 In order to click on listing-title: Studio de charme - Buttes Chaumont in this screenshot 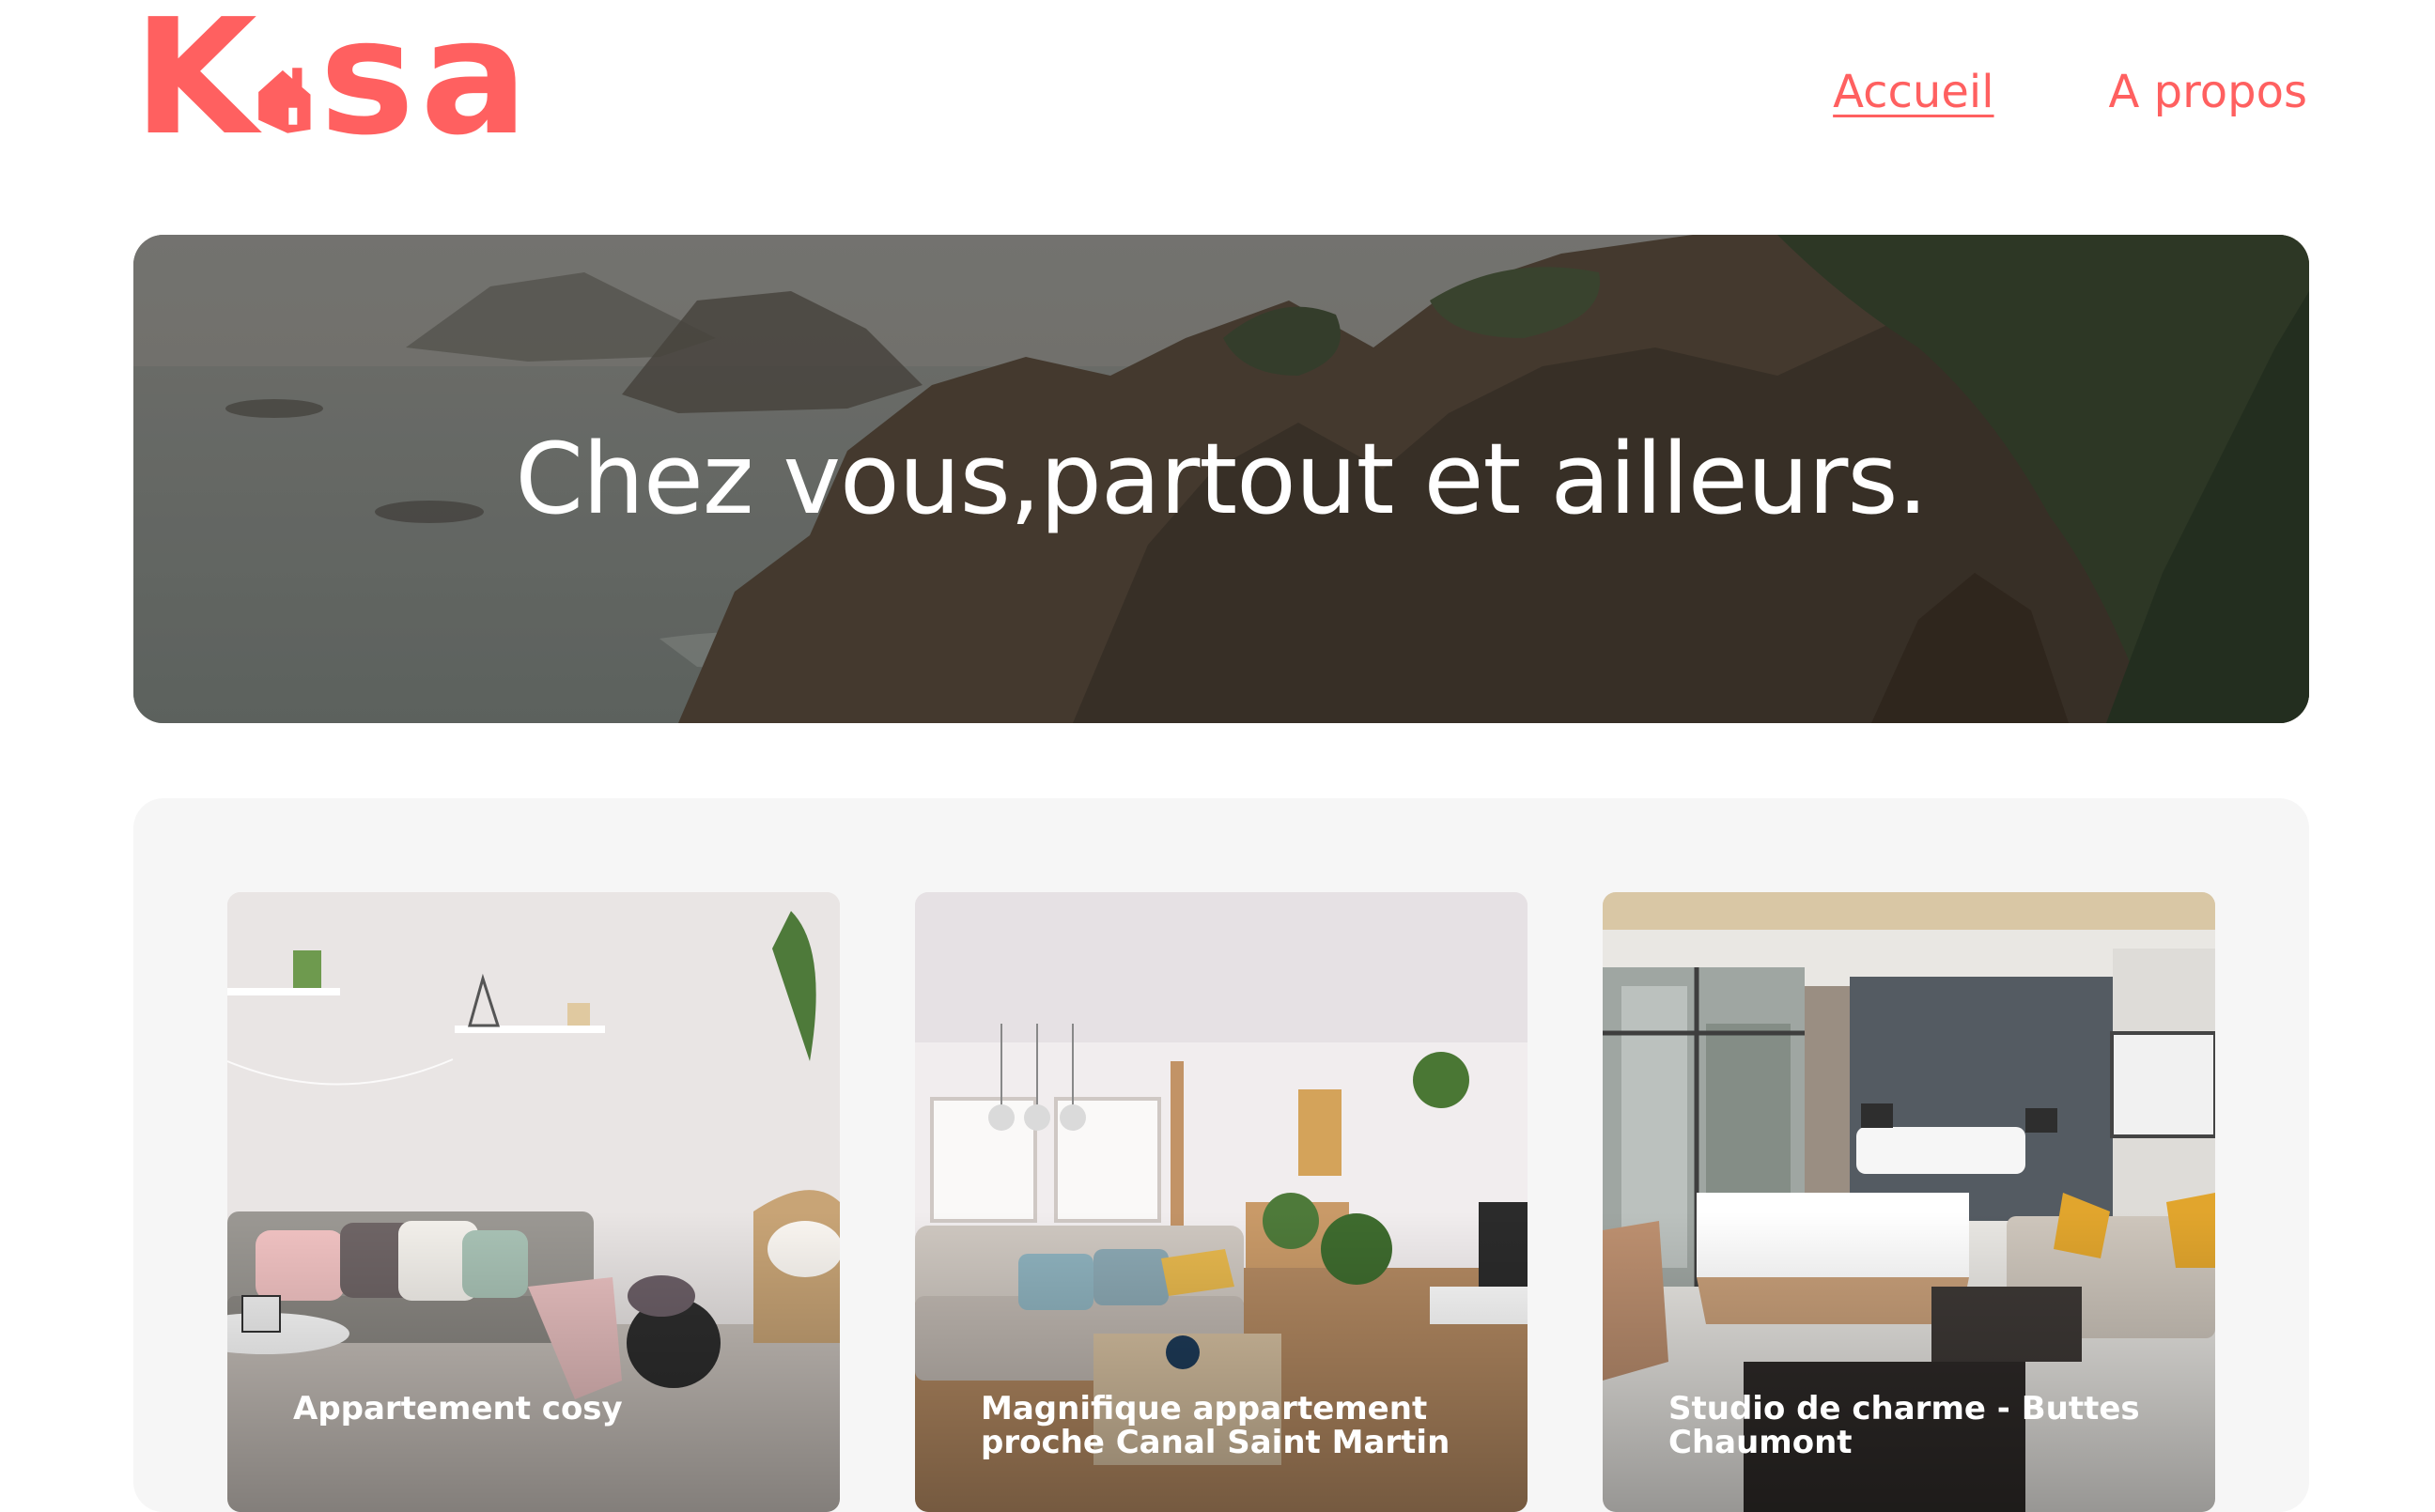, I will do `click(1904, 1426)`.